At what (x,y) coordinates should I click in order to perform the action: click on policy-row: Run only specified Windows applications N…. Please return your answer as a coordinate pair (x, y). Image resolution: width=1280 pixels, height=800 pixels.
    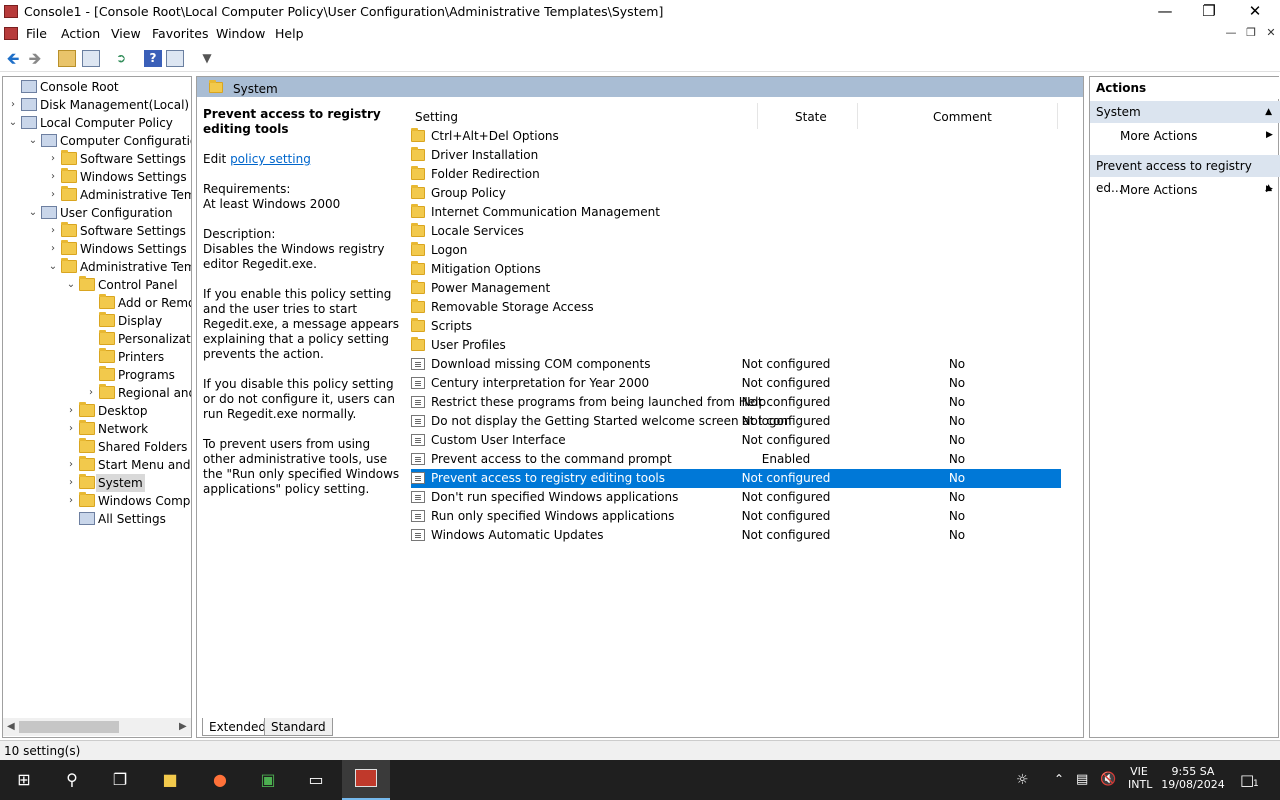
    Looking at the image, I should click on (736, 516).